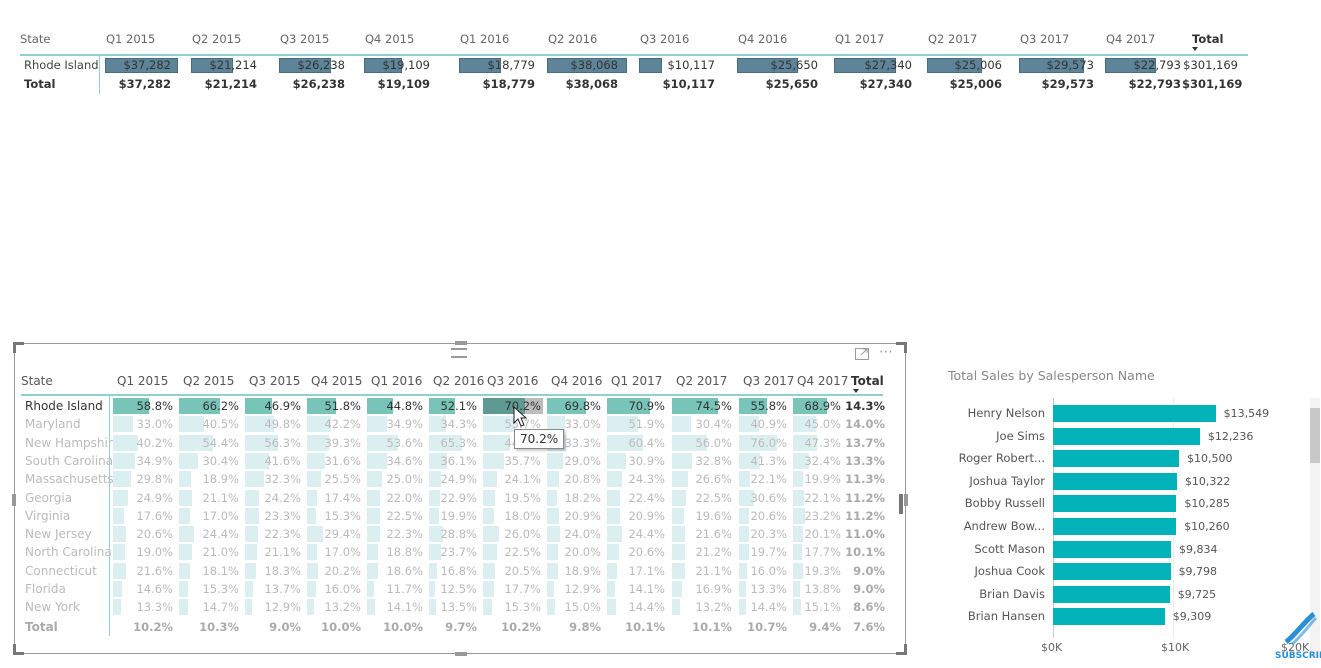 The image size is (1321, 668). What do you see at coordinates (635, 424) in the screenshot?
I see `cell-value: 51.9%` at bounding box center [635, 424].